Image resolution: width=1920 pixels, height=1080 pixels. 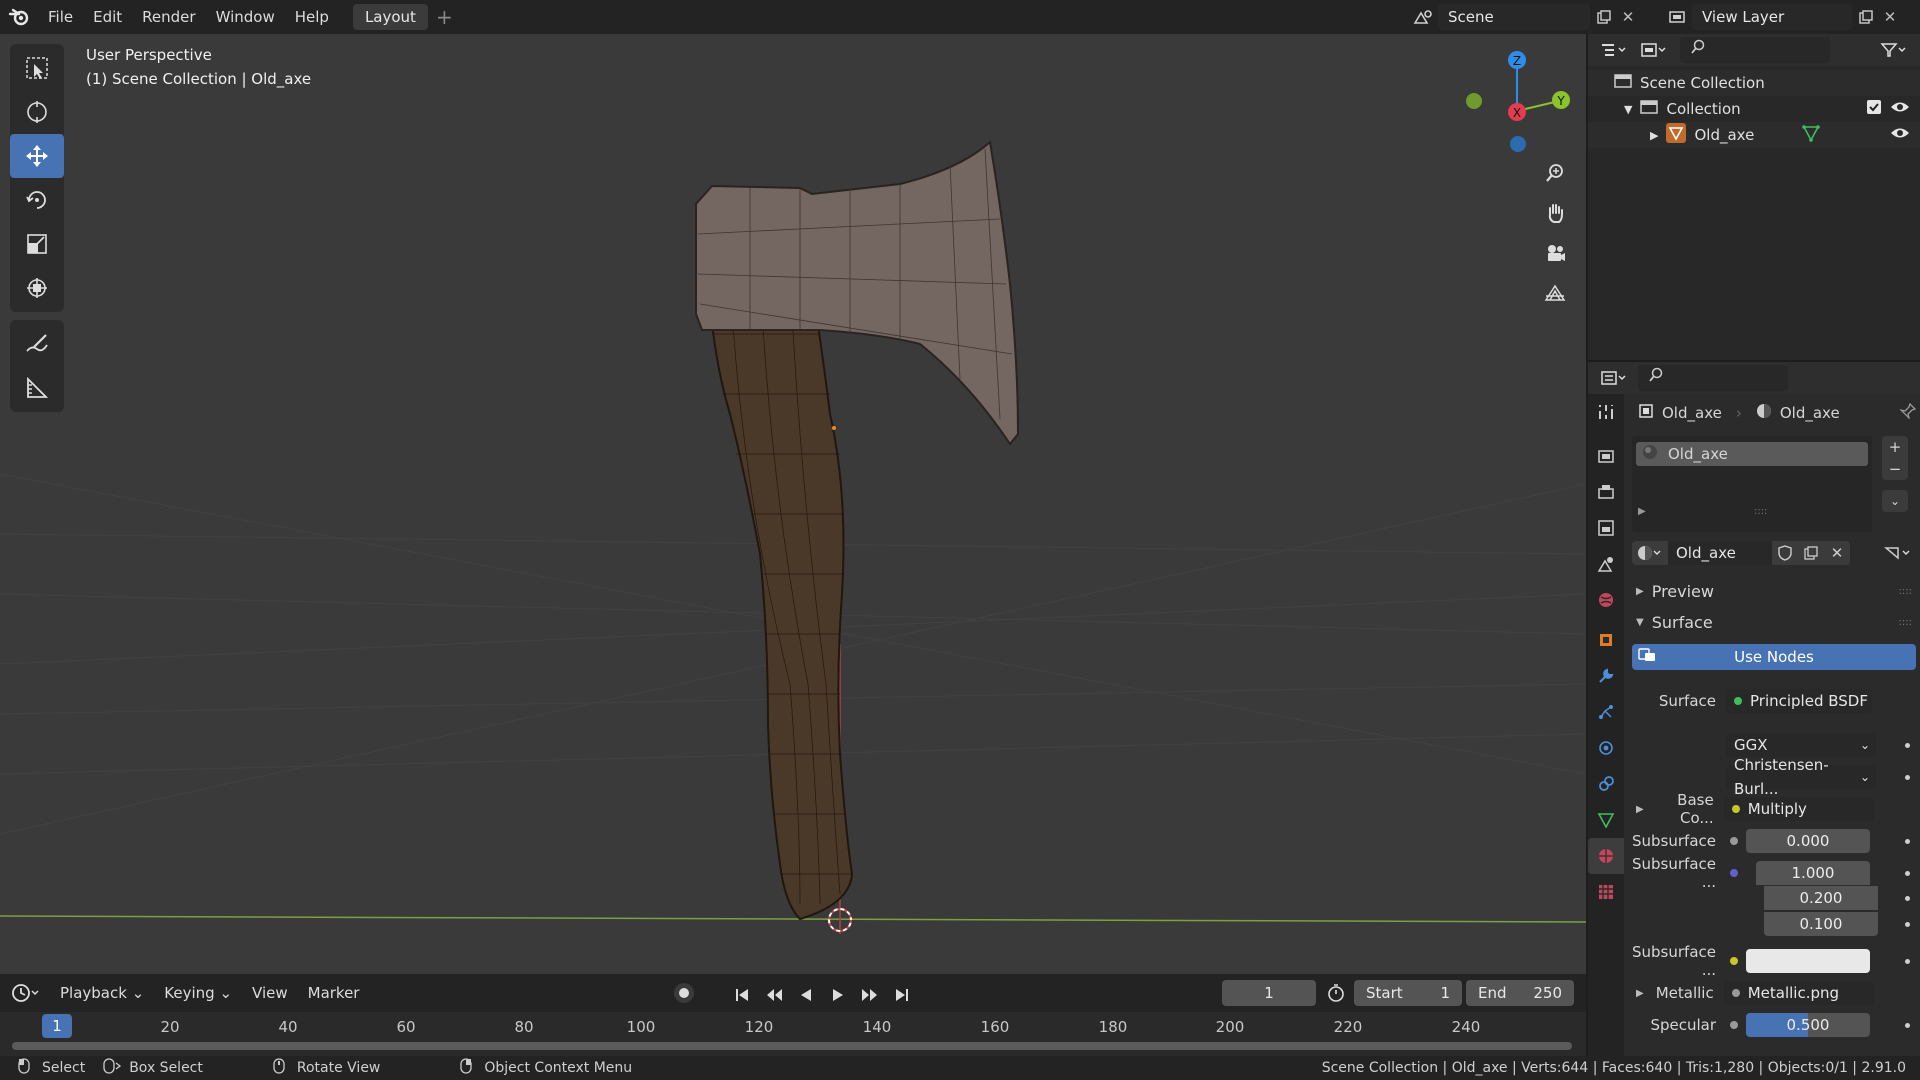 I want to click on annotate-tool, so click(x=37, y=344).